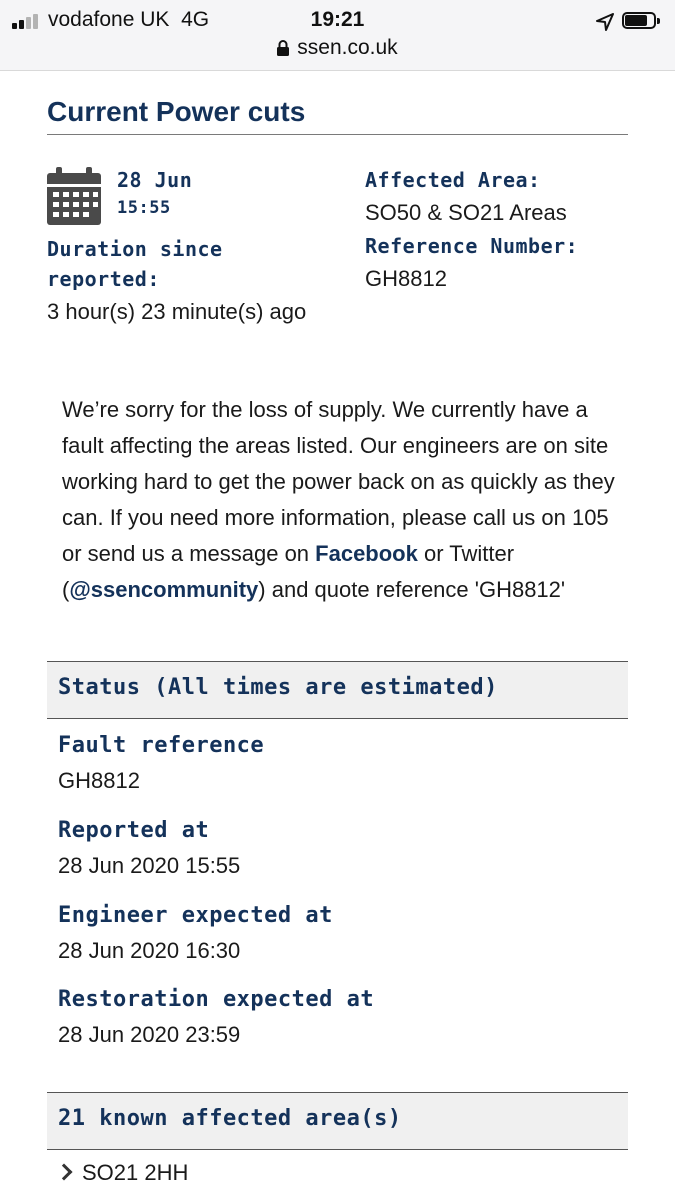 This screenshot has width=675, height=1200. What do you see at coordinates (134, 830) in the screenshot?
I see `reported-at-label: Reported at` at bounding box center [134, 830].